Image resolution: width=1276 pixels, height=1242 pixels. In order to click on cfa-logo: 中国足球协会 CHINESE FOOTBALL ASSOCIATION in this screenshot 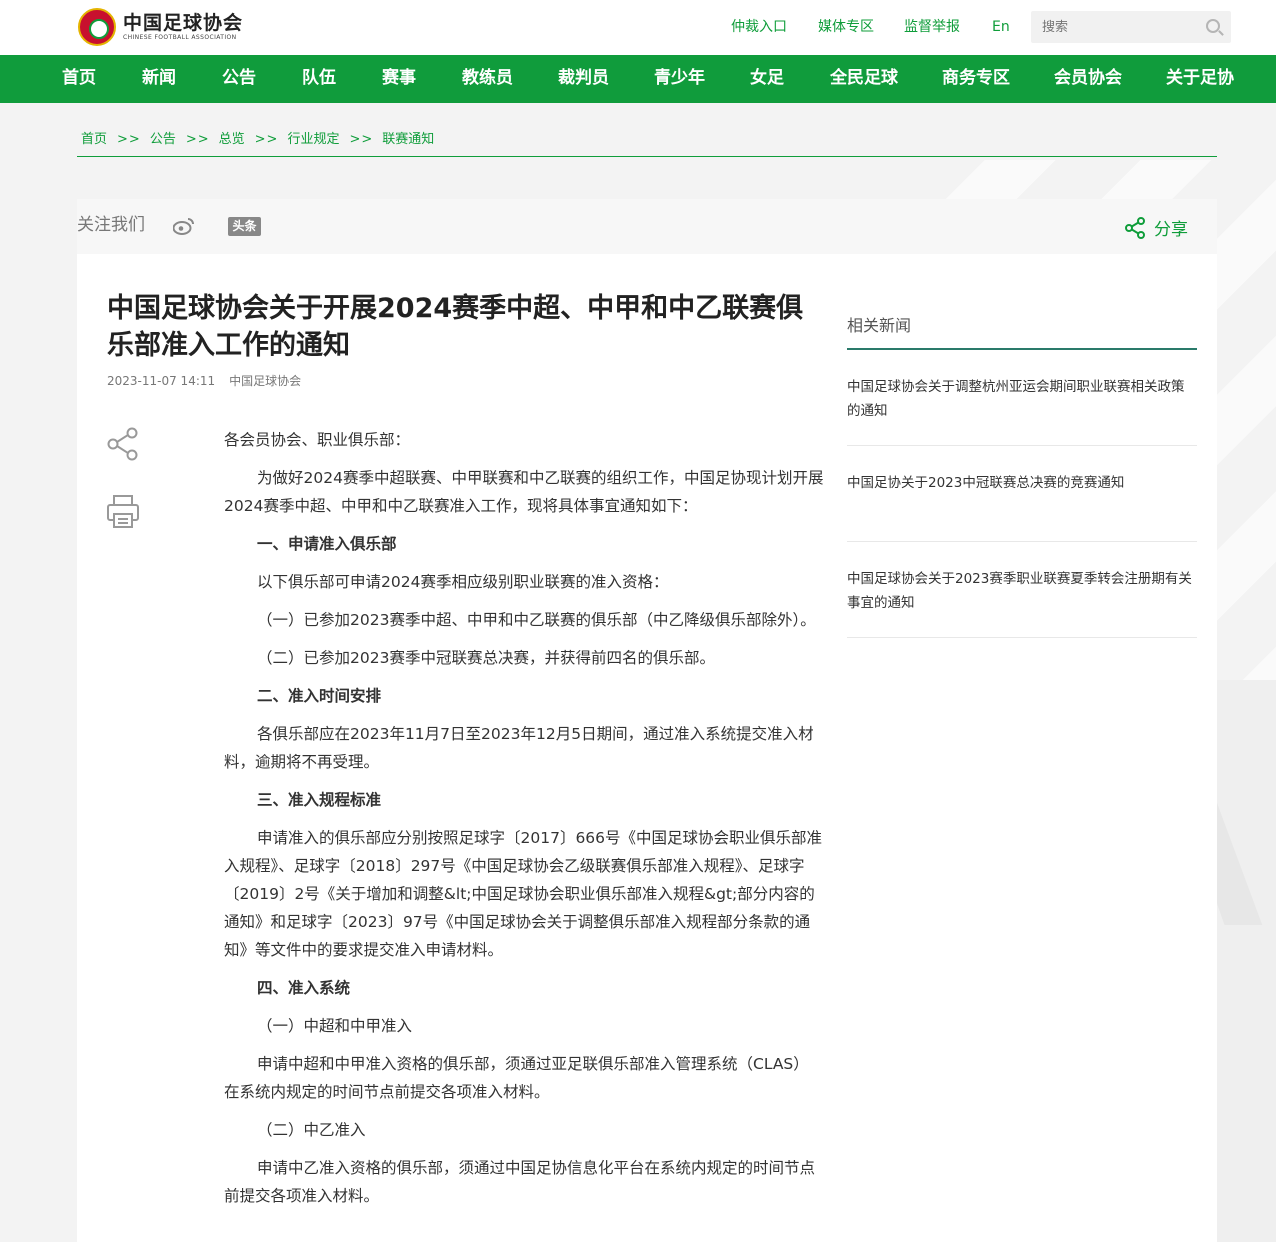, I will do `click(160, 27)`.